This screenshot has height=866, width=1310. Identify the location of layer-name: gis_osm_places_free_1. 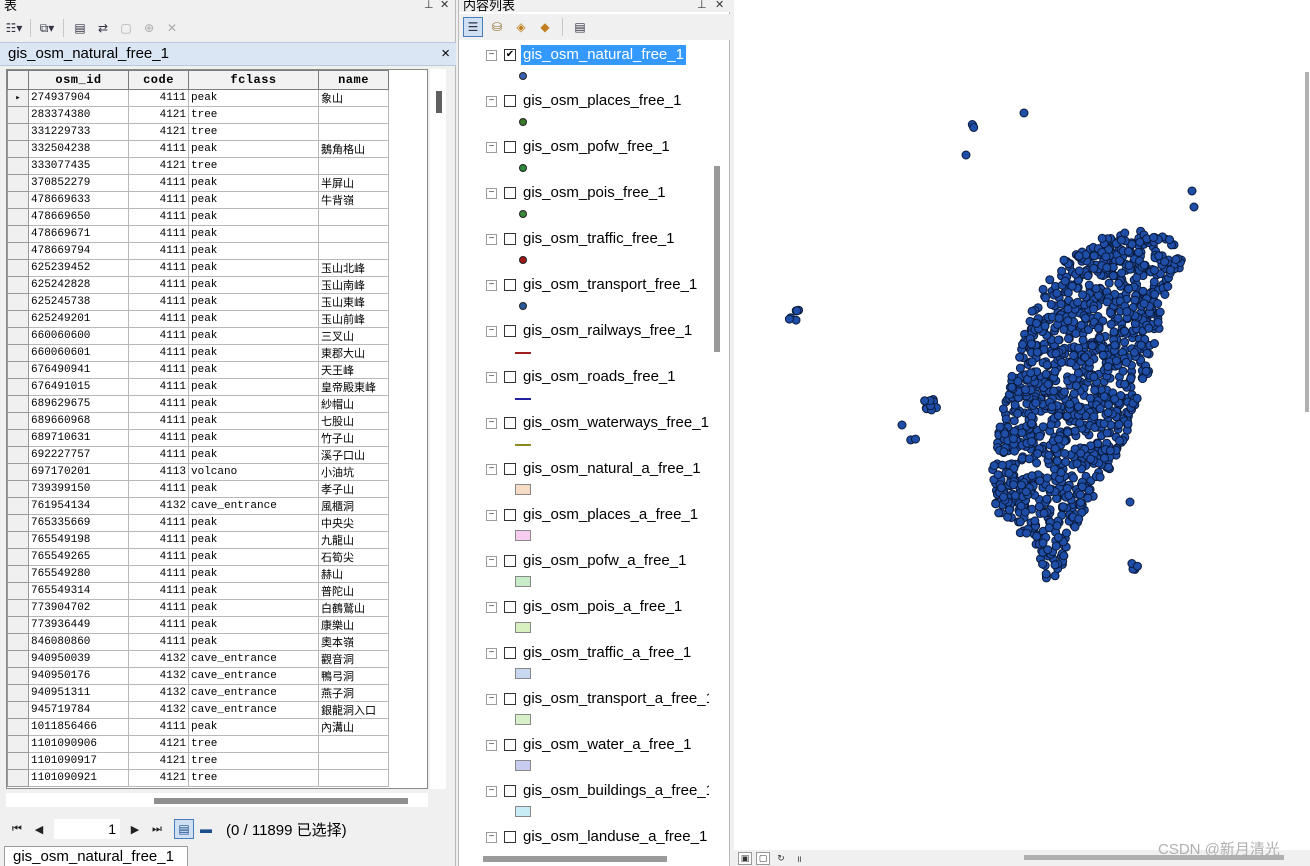
(602, 101).